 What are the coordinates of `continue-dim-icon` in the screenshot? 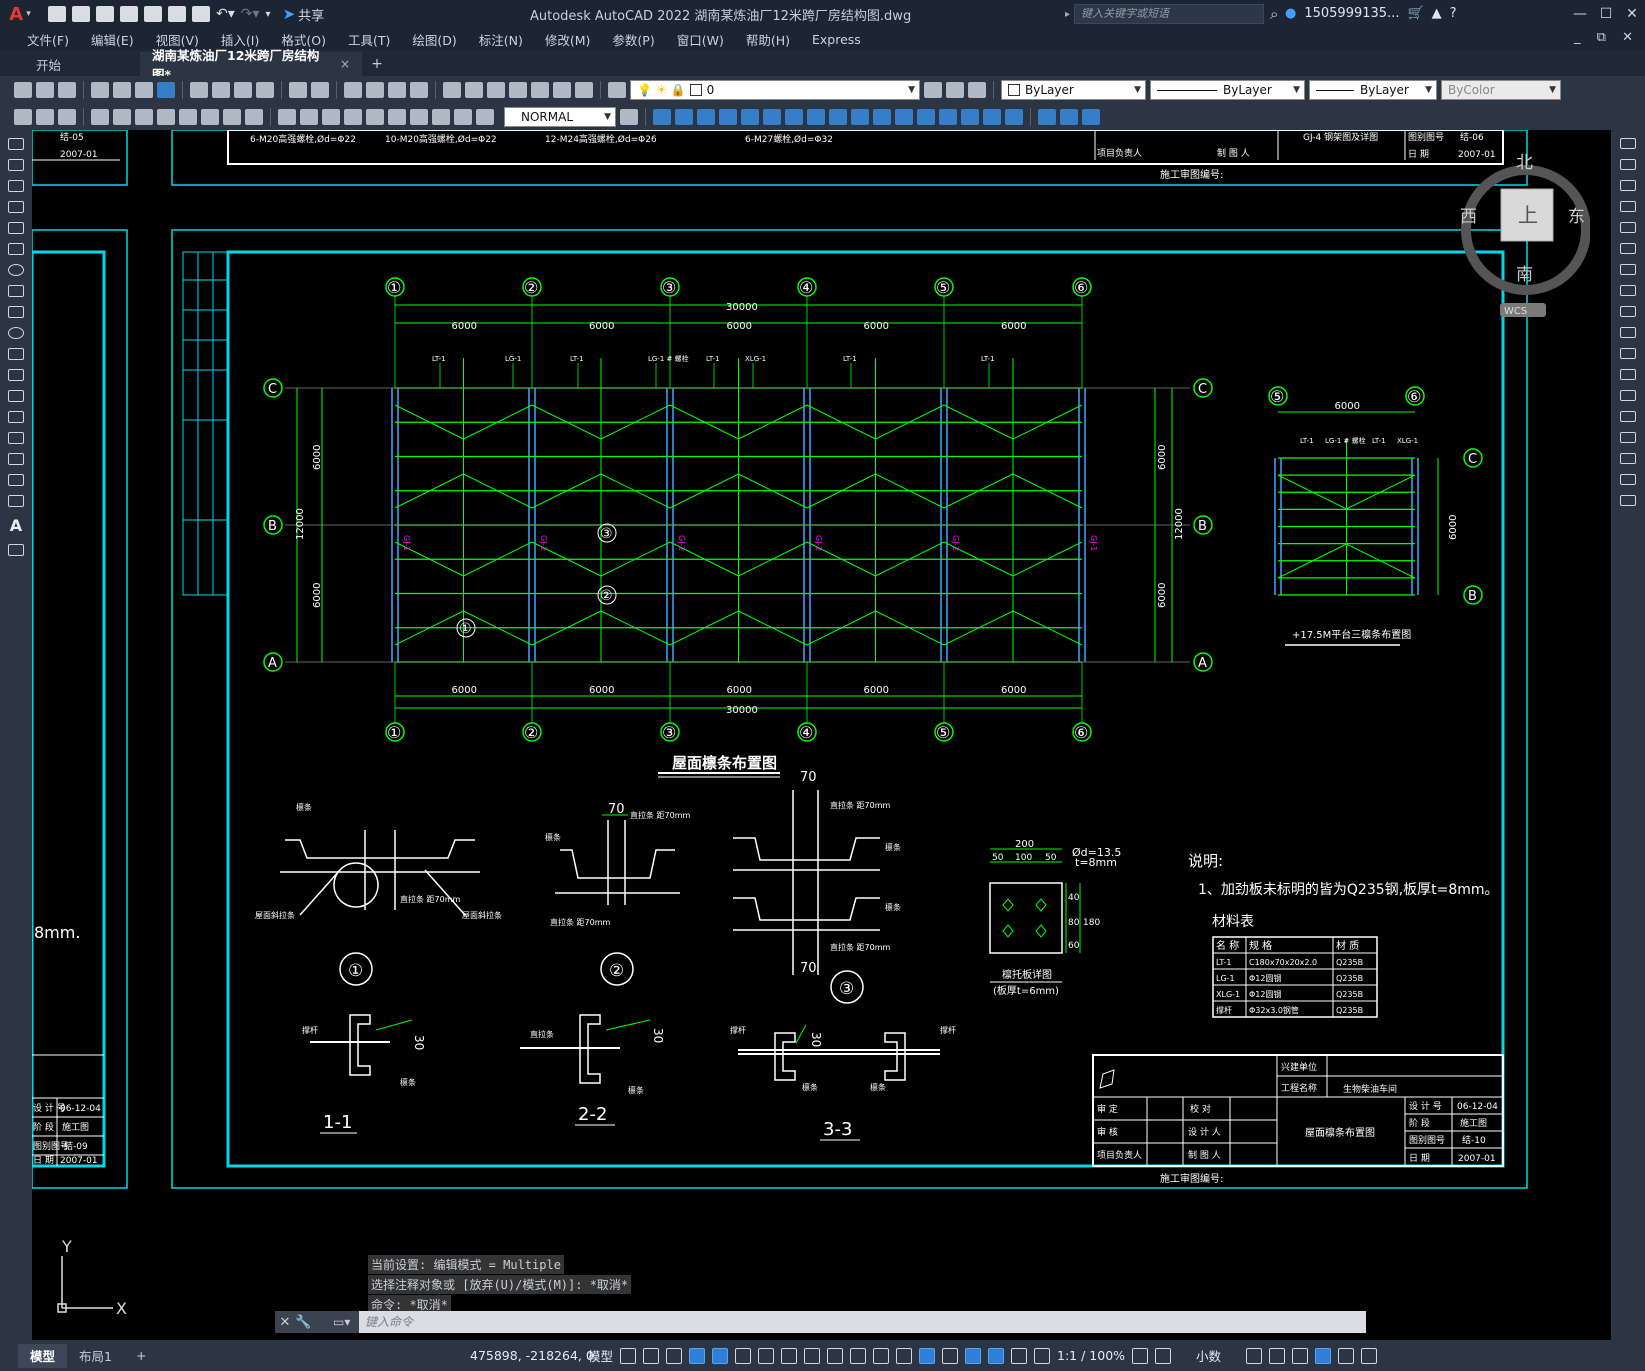 It's located at (331, 117).